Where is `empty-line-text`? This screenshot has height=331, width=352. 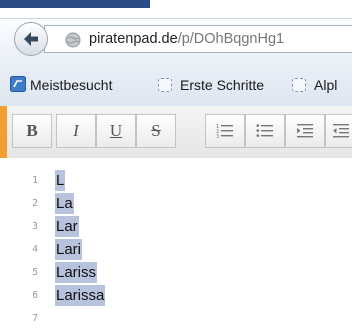 empty-line-text is located at coordinates (56, 318).